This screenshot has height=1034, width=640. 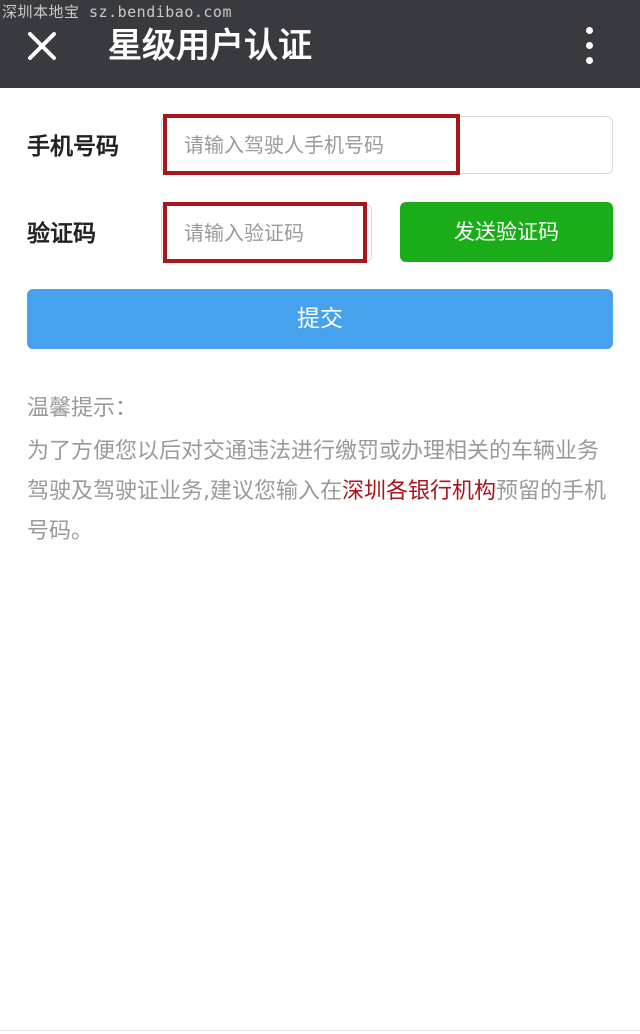 I want to click on close-icon, so click(x=42, y=46).